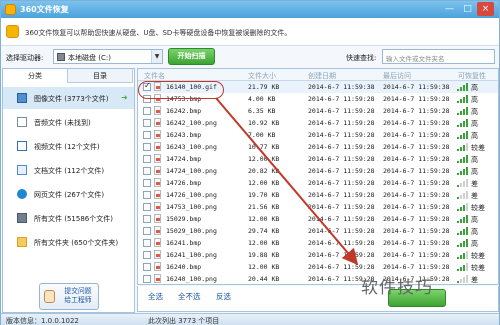 This screenshot has height=325, width=500. What do you see at coordinates (397, 288) in the screenshot?
I see `watermark-text: 软件技巧` at bounding box center [397, 288].